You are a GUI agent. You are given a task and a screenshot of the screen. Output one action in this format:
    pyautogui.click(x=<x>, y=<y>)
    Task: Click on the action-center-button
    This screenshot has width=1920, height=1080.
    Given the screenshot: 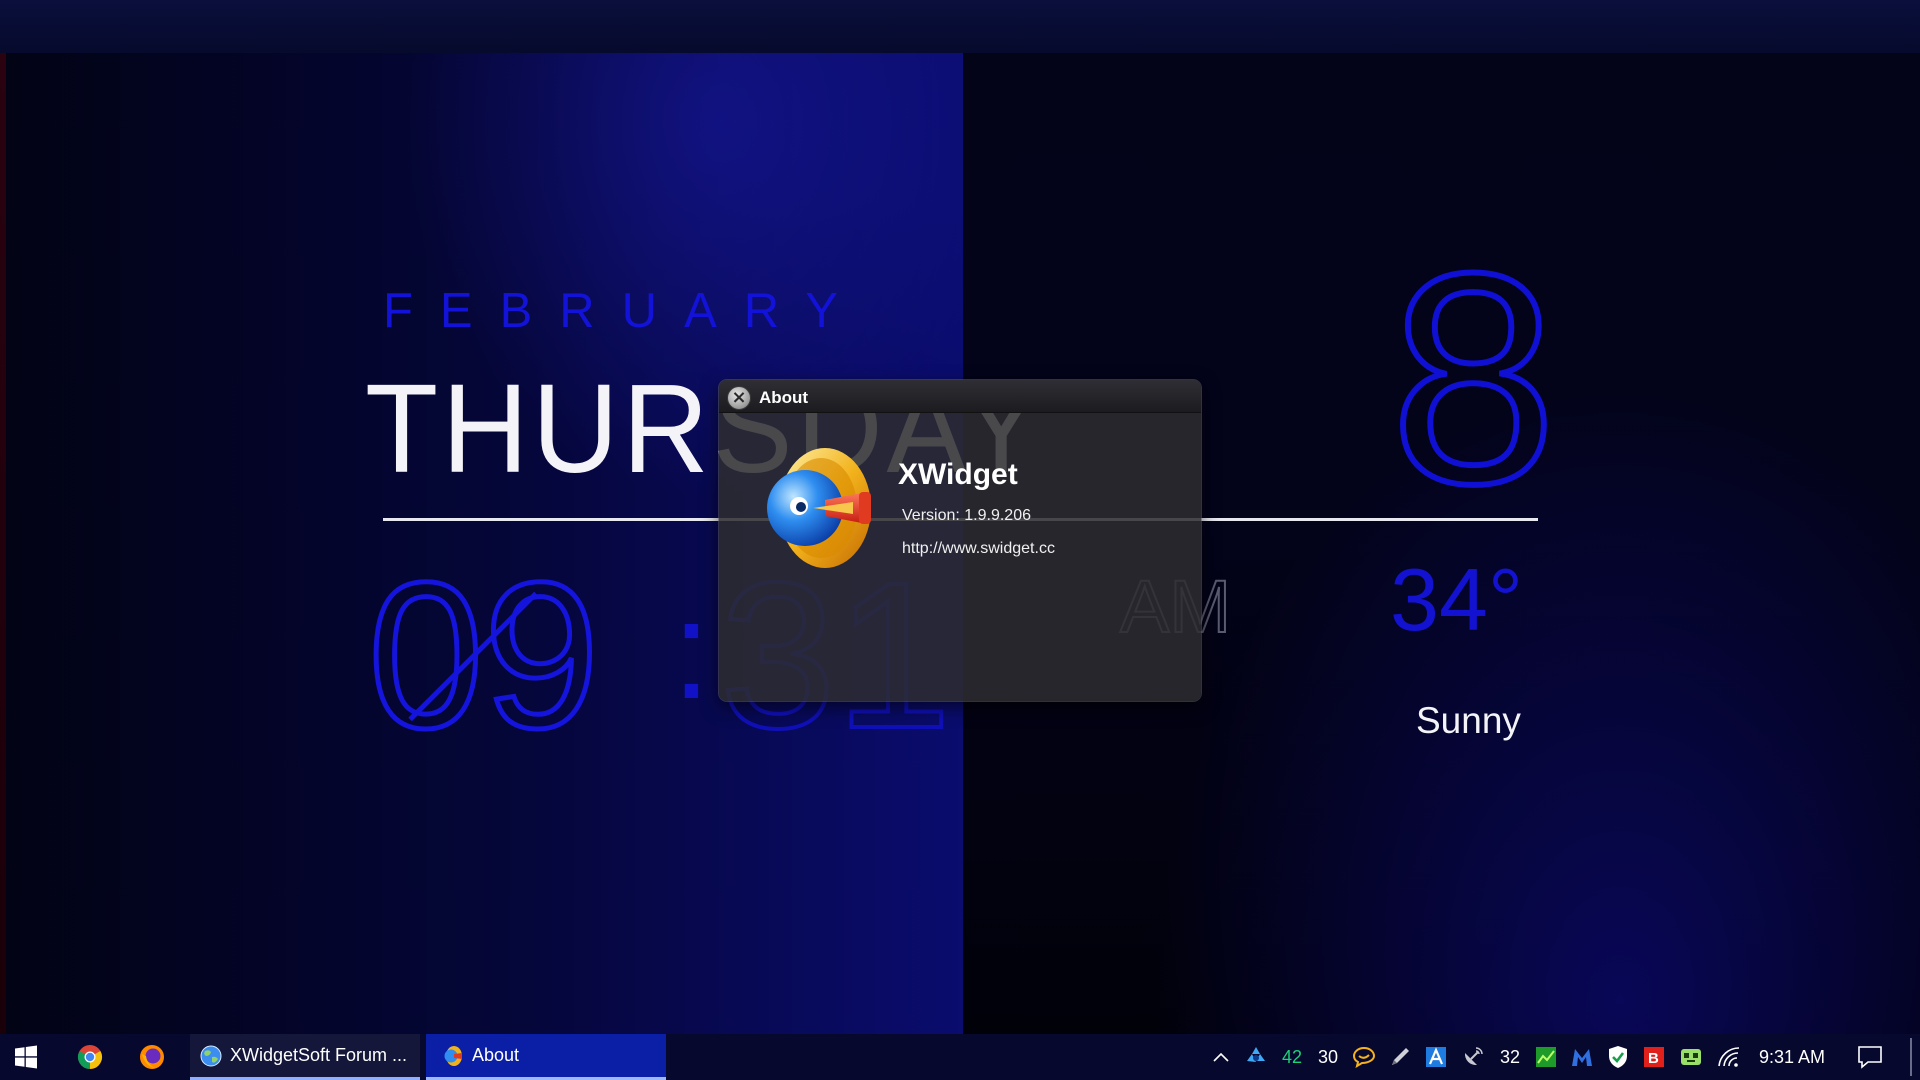 What is the action you would take?
    pyautogui.click(x=1870, y=1057)
    